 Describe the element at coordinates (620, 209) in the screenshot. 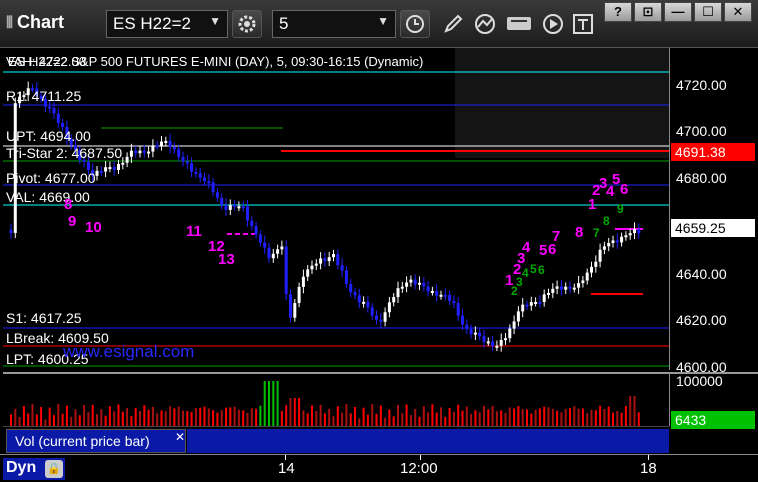

I see `green-count-label: 9` at that location.